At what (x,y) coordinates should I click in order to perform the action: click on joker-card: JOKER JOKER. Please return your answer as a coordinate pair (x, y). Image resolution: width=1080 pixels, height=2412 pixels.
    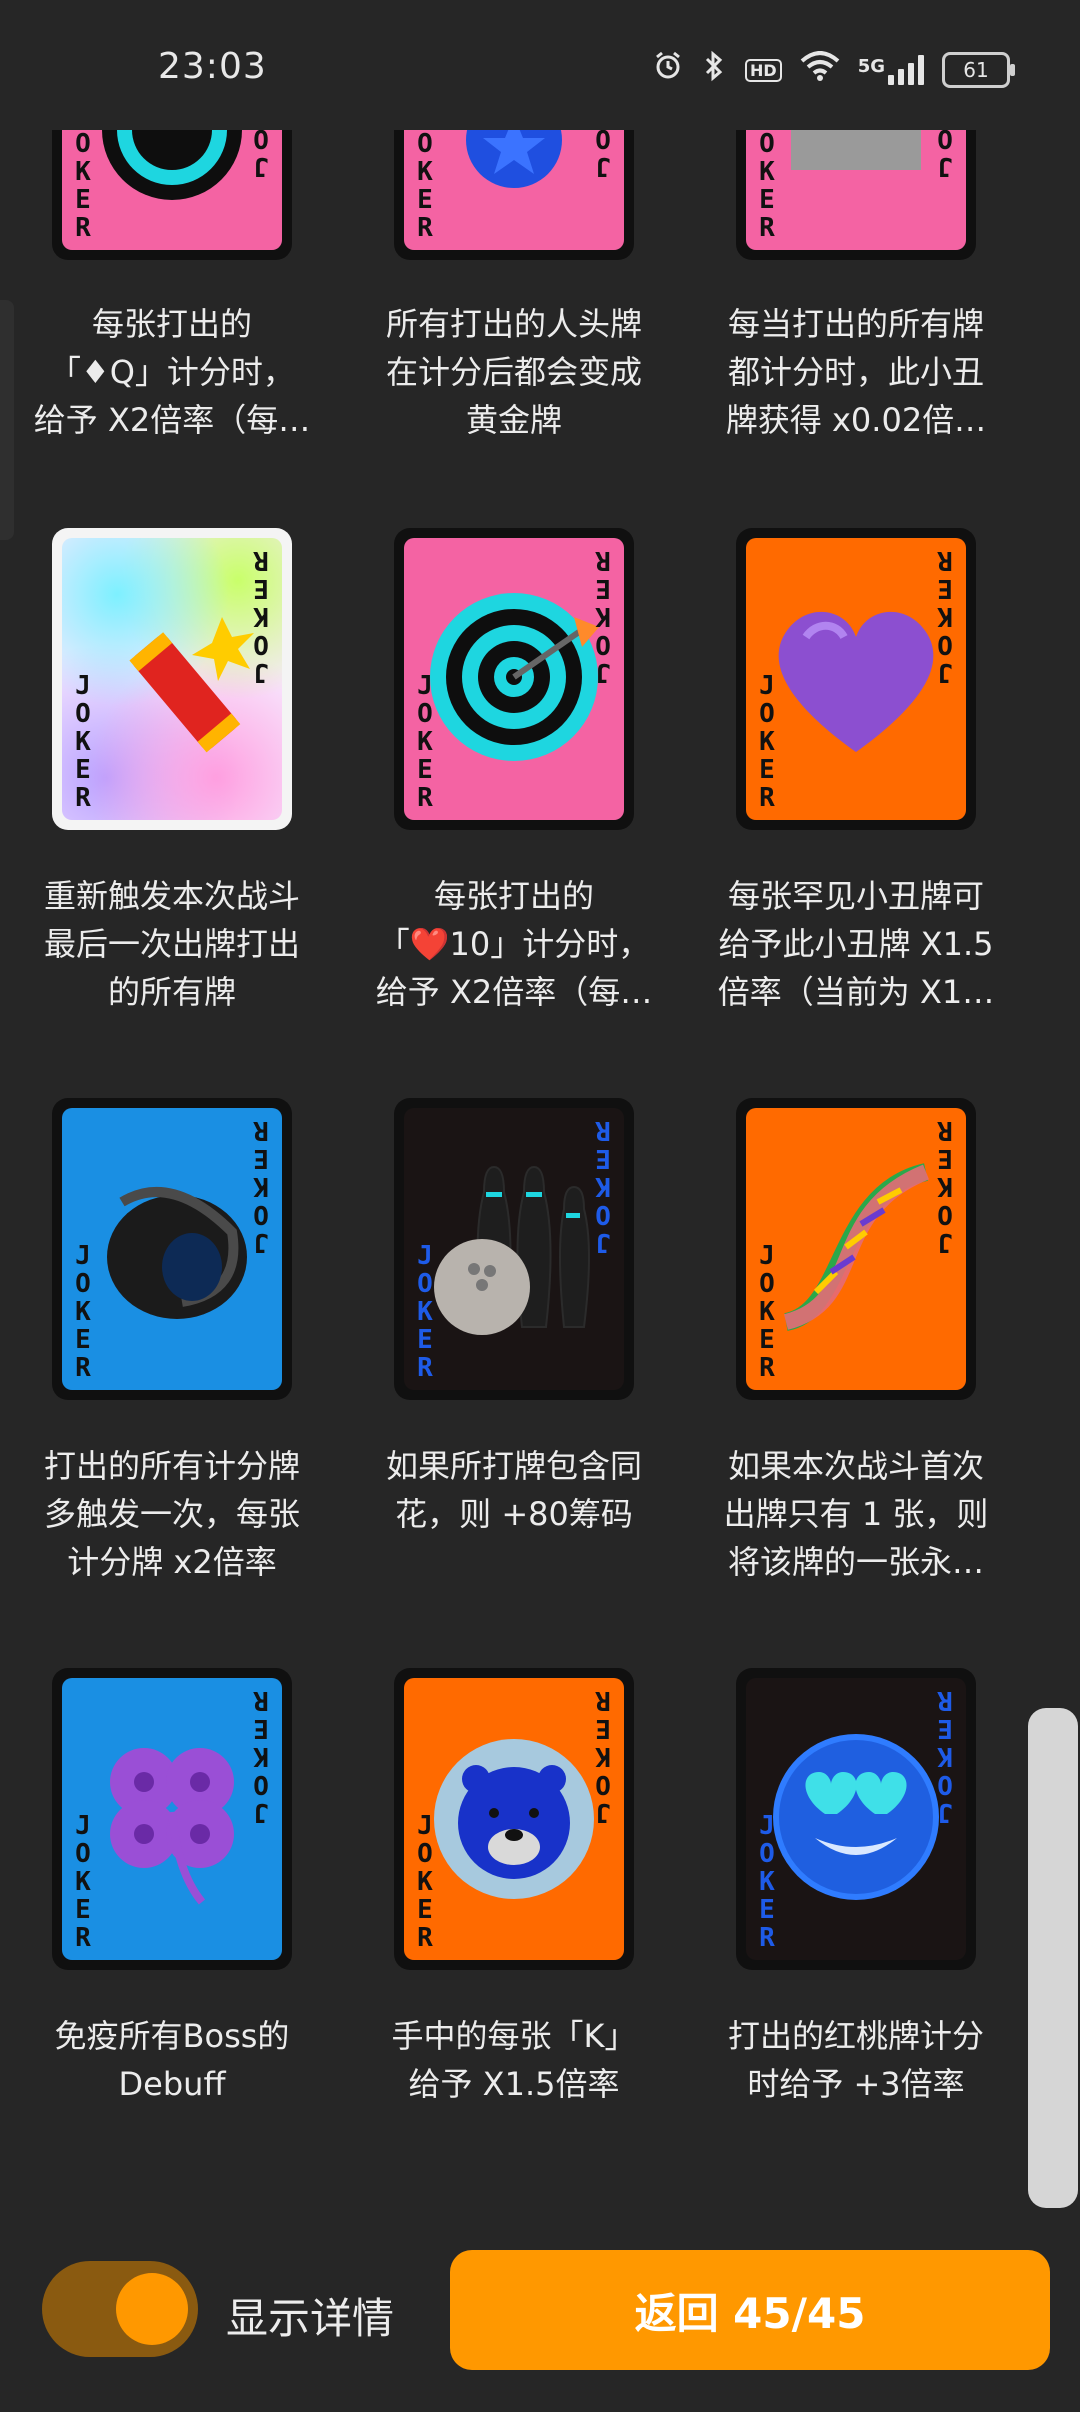
    Looking at the image, I should click on (172, 1819).